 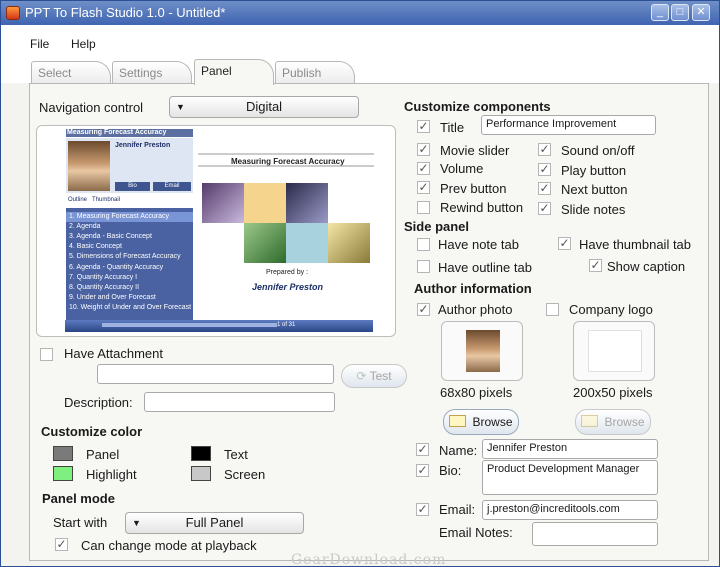 I want to click on author-name-checkbox: ✓, so click(x=422, y=449).